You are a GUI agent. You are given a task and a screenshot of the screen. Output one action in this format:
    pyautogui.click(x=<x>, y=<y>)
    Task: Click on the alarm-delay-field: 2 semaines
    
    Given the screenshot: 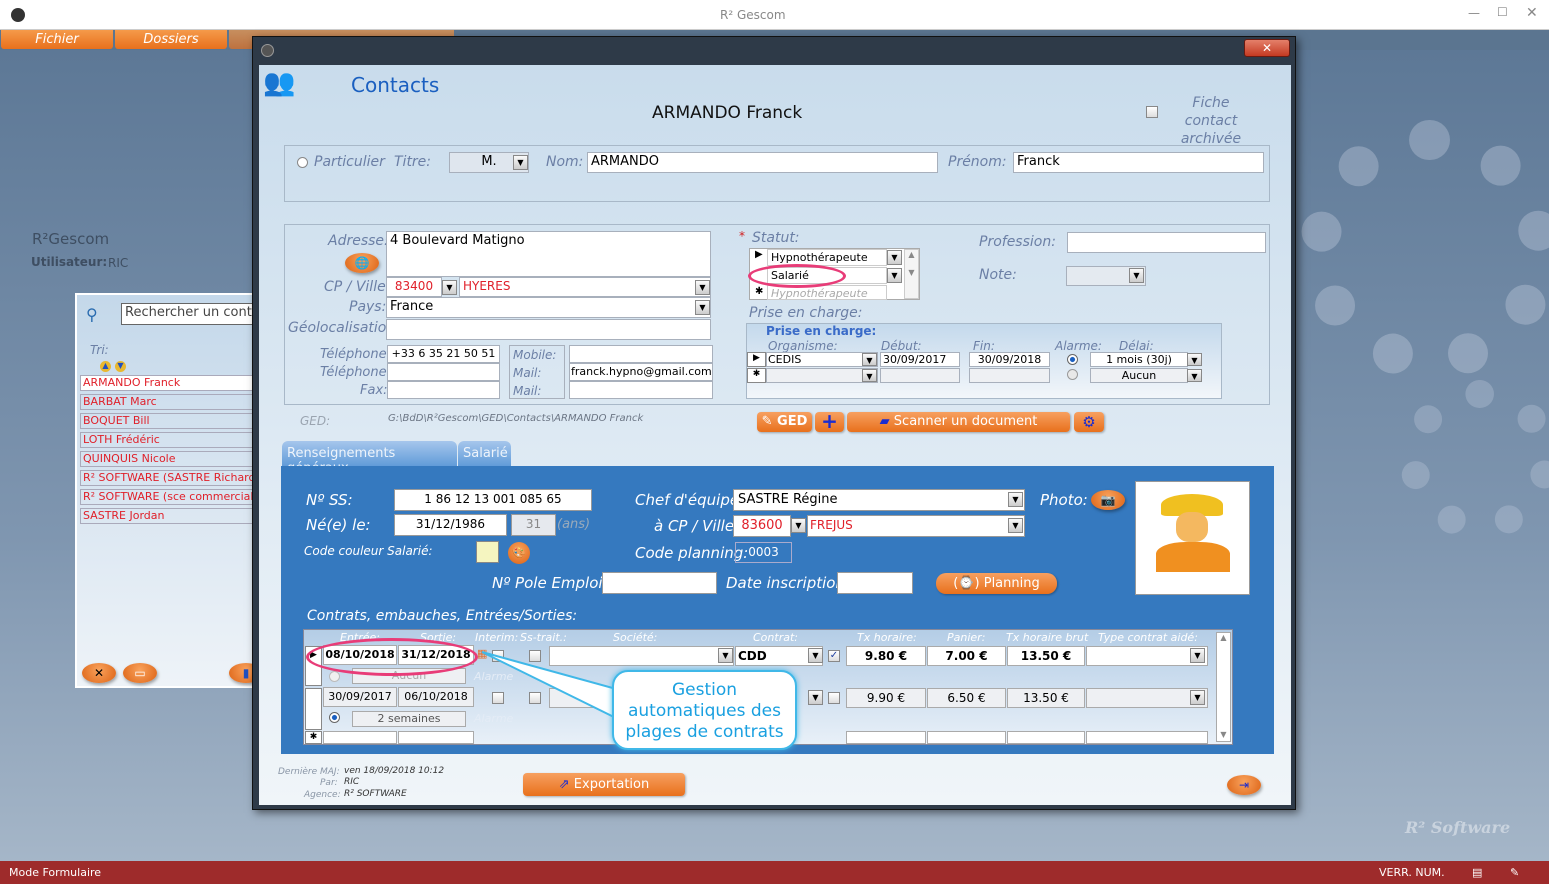 What is the action you would take?
    pyautogui.click(x=409, y=719)
    